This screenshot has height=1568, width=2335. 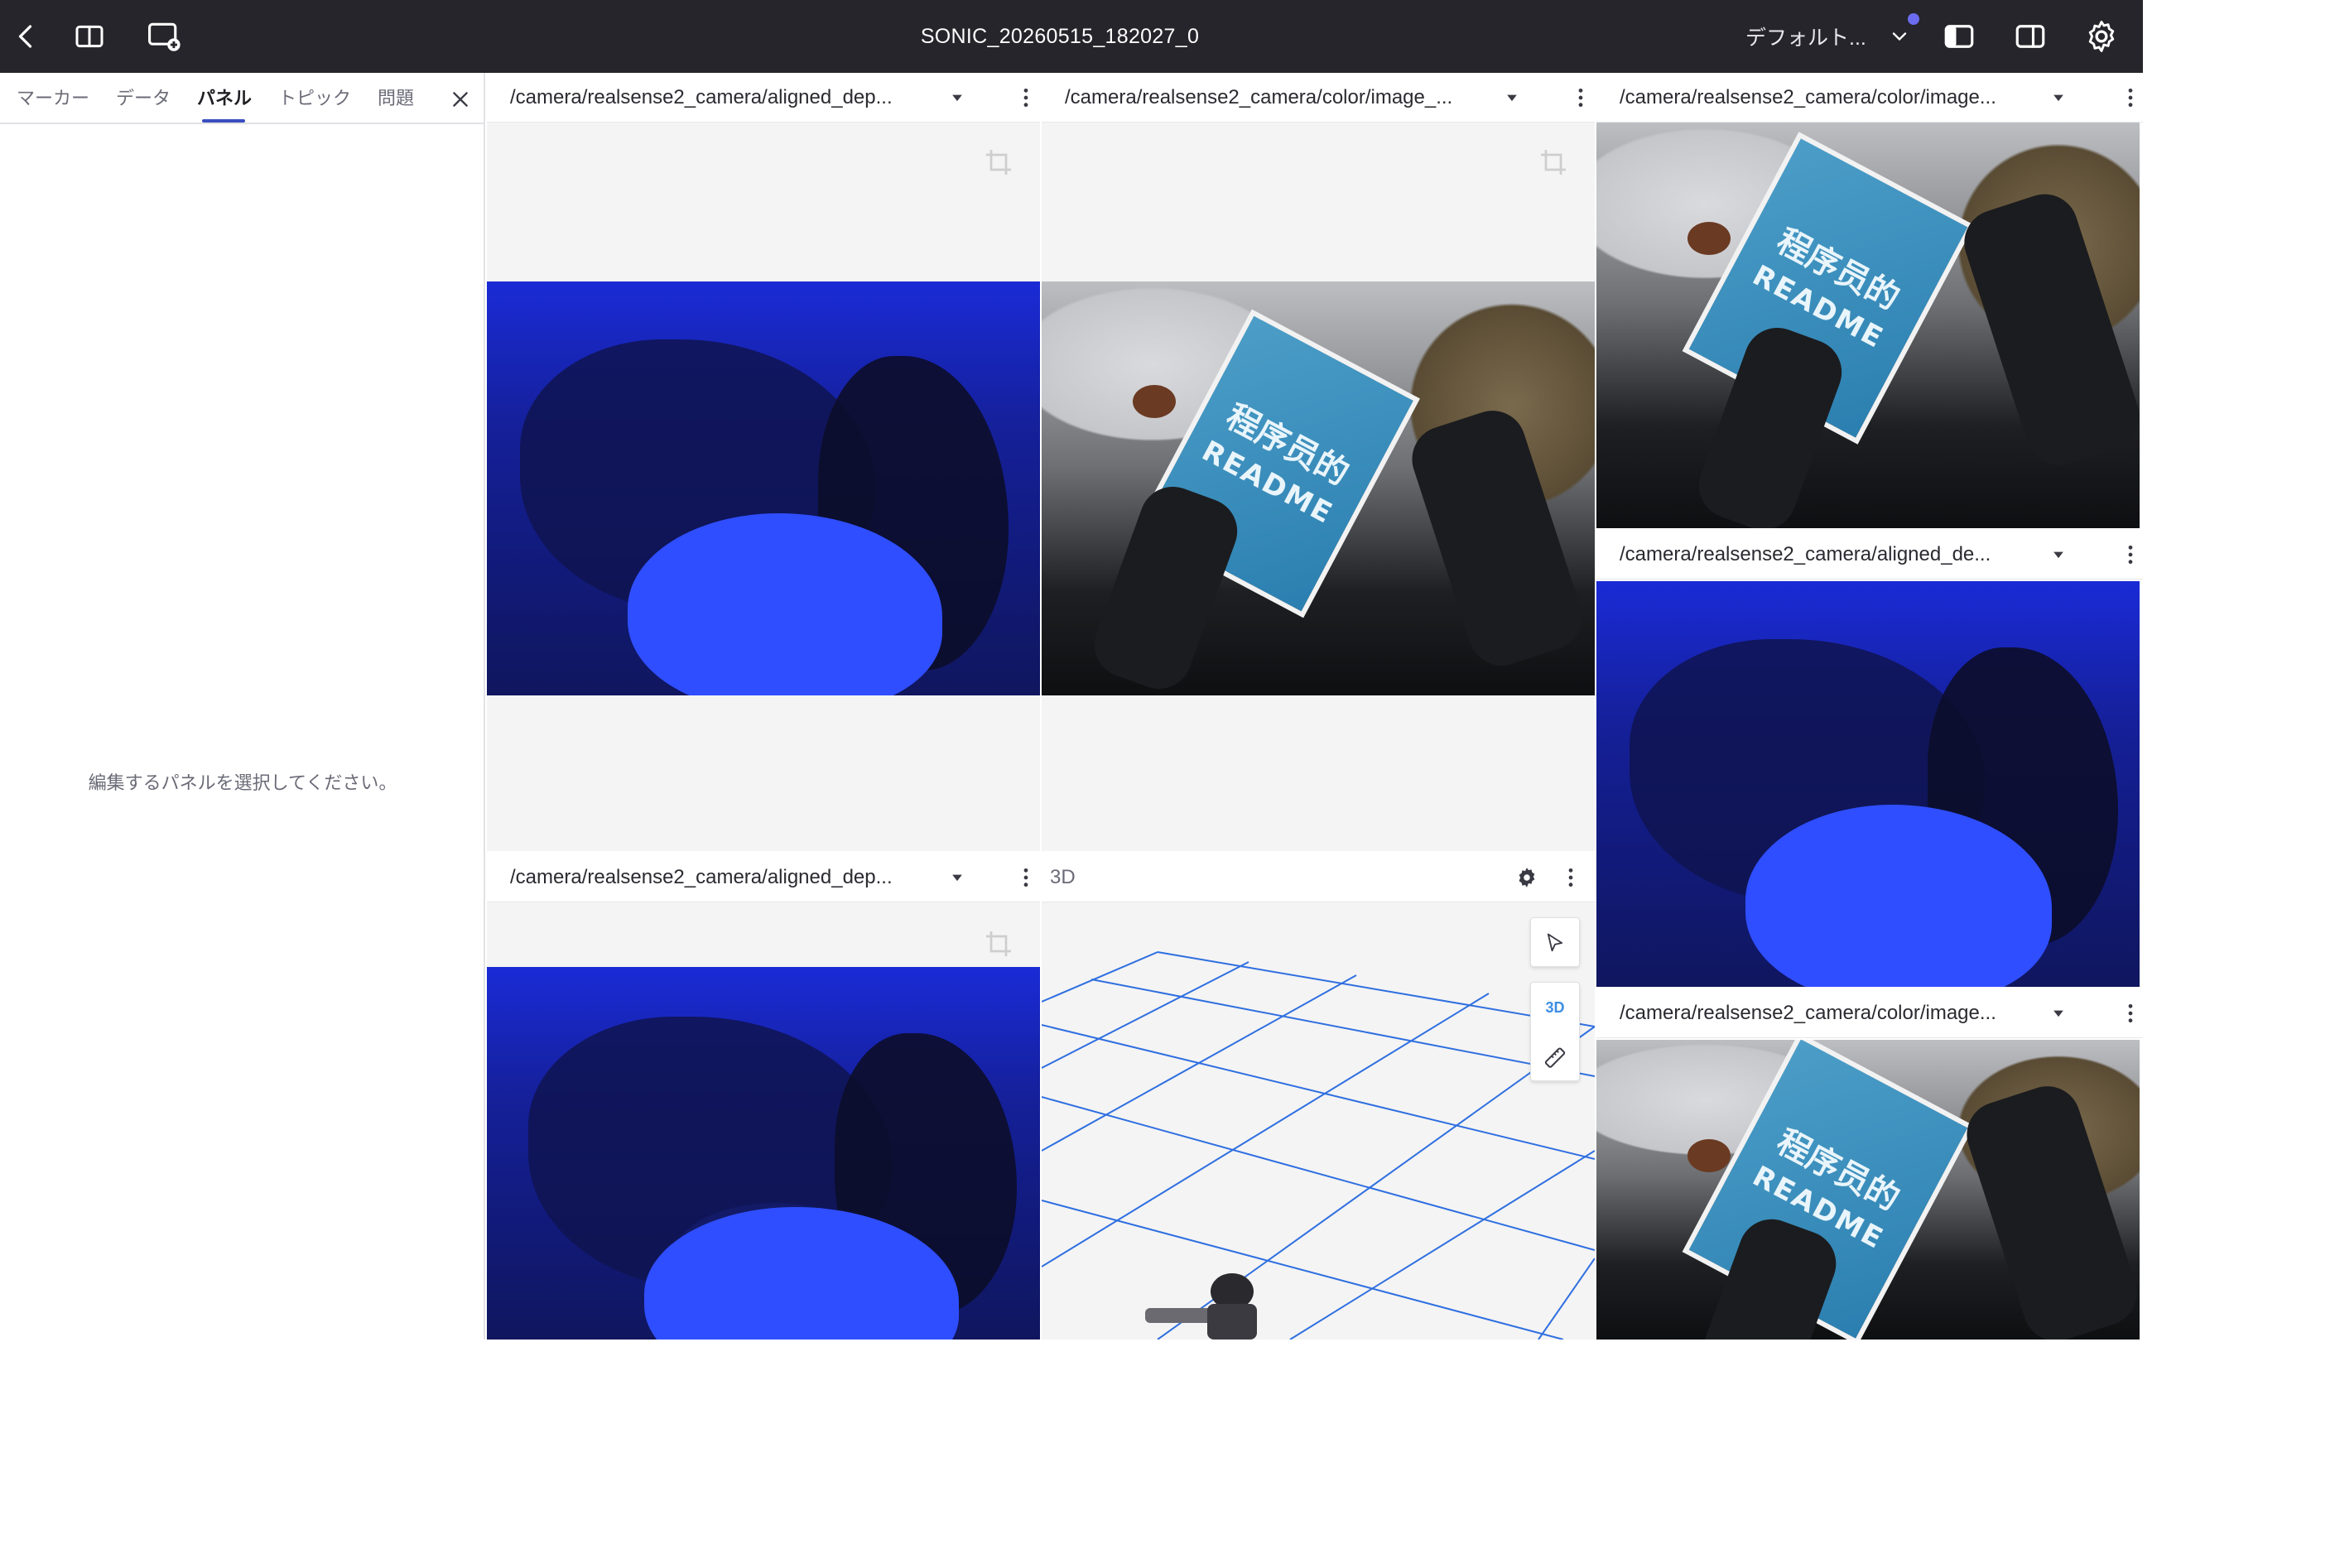 I want to click on add-panel-icon, so click(x=164, y=36).